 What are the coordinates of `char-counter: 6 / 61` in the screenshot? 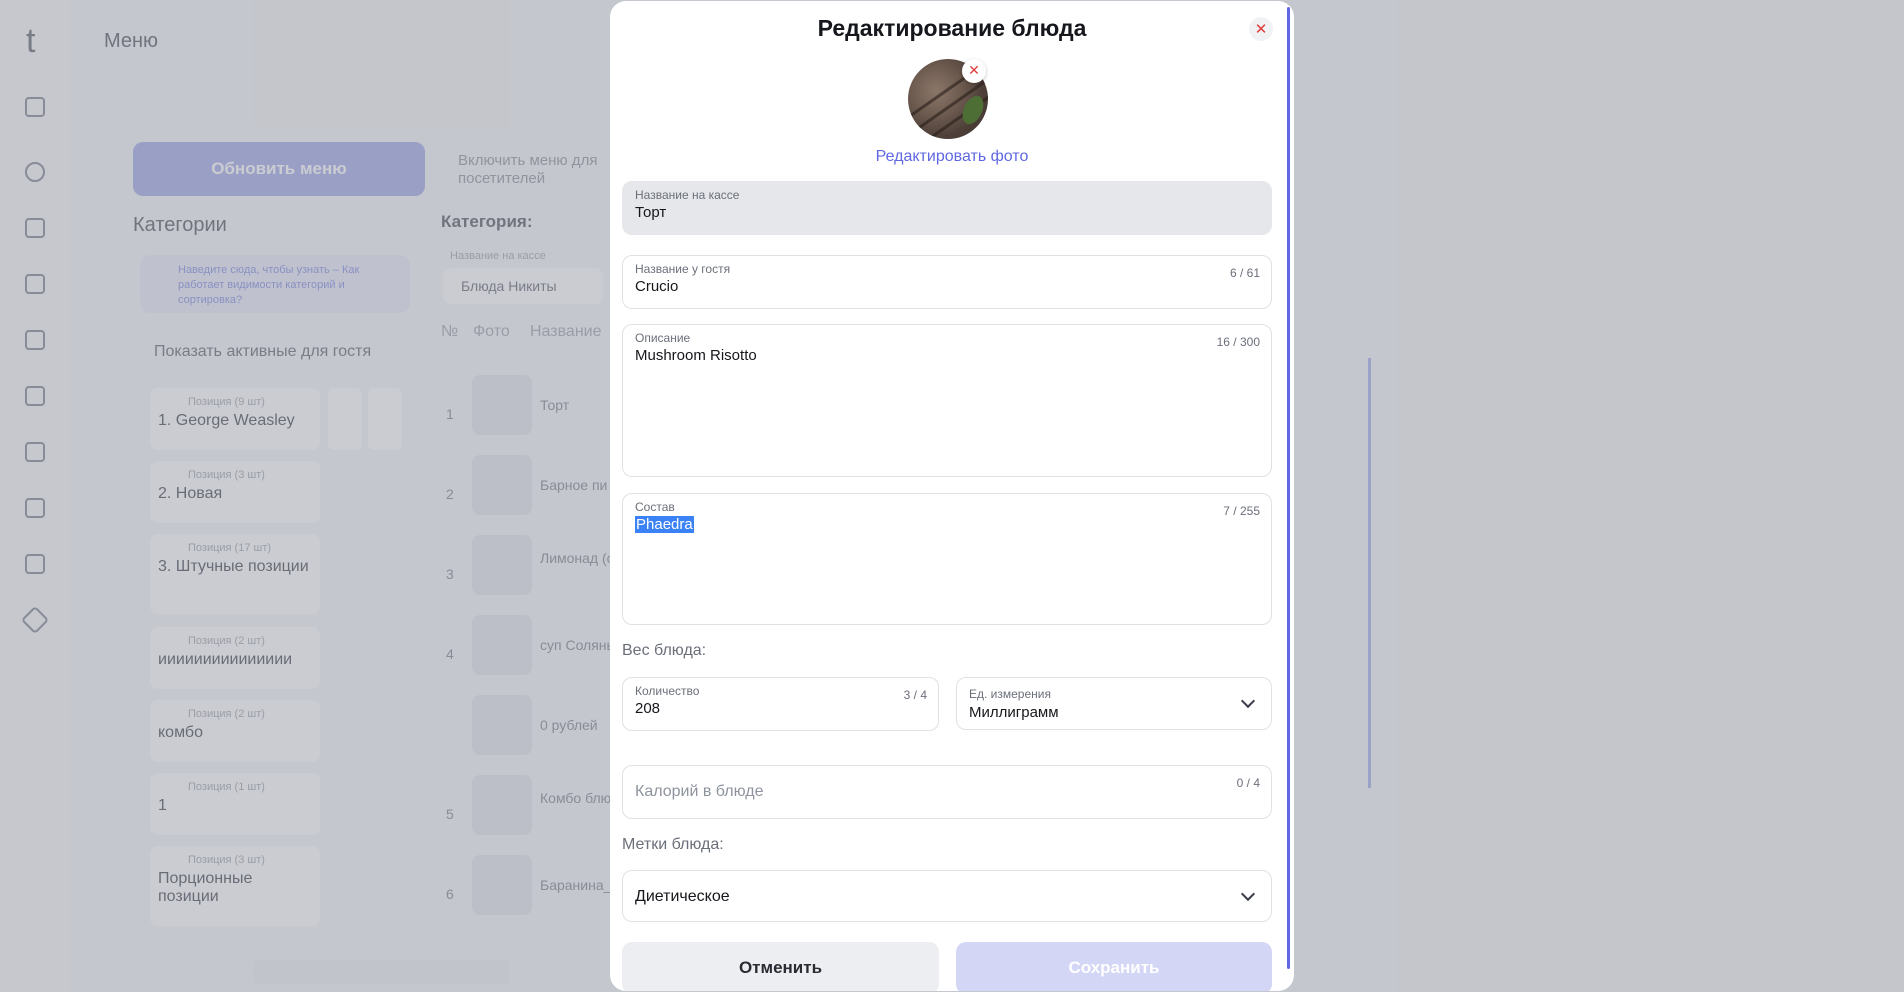 It's located at (1244, 273).